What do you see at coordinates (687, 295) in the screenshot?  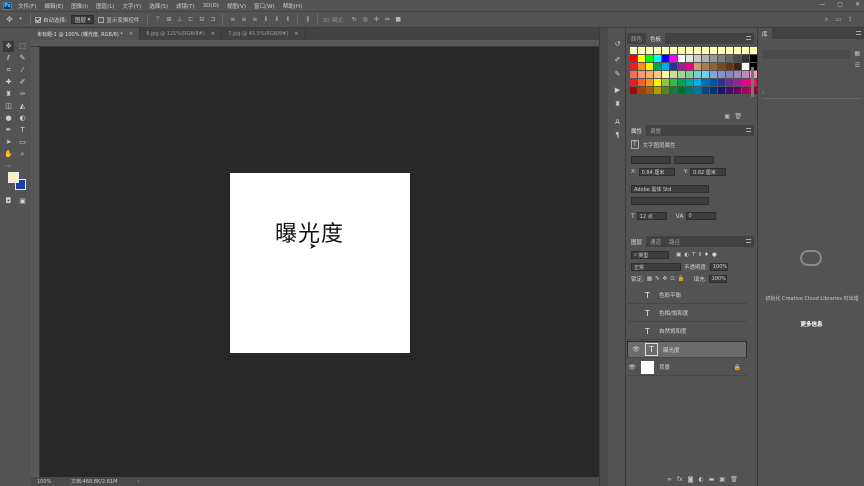 I see `layer-row: T 色彩平衡` at bounding box center [687, 295].